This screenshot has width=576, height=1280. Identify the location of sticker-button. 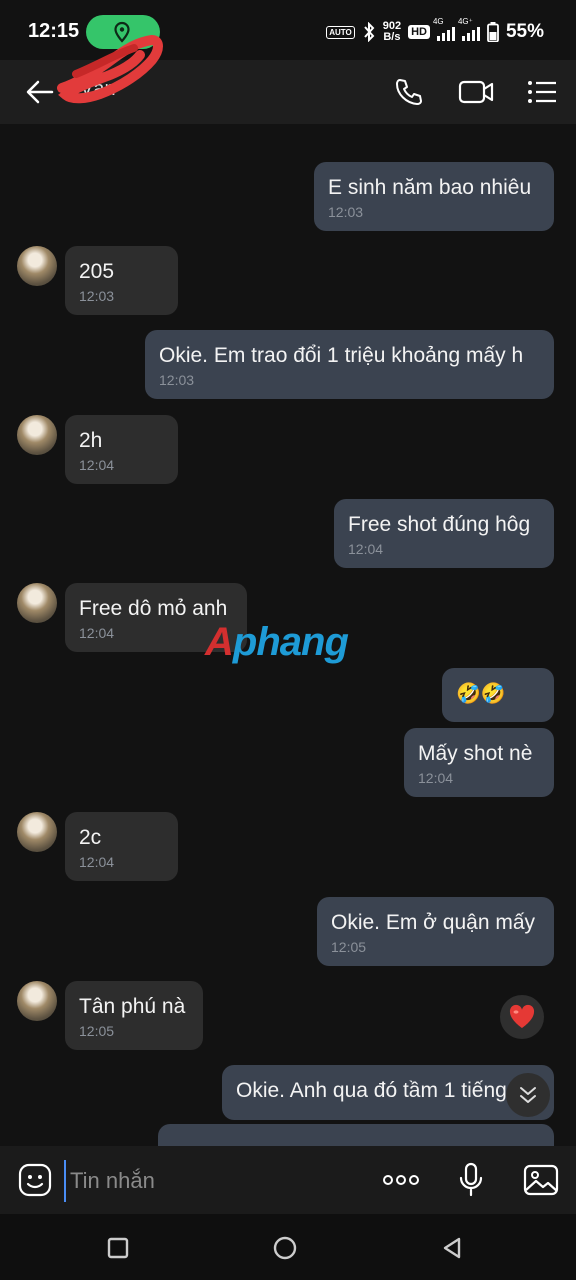
(35, 1180).